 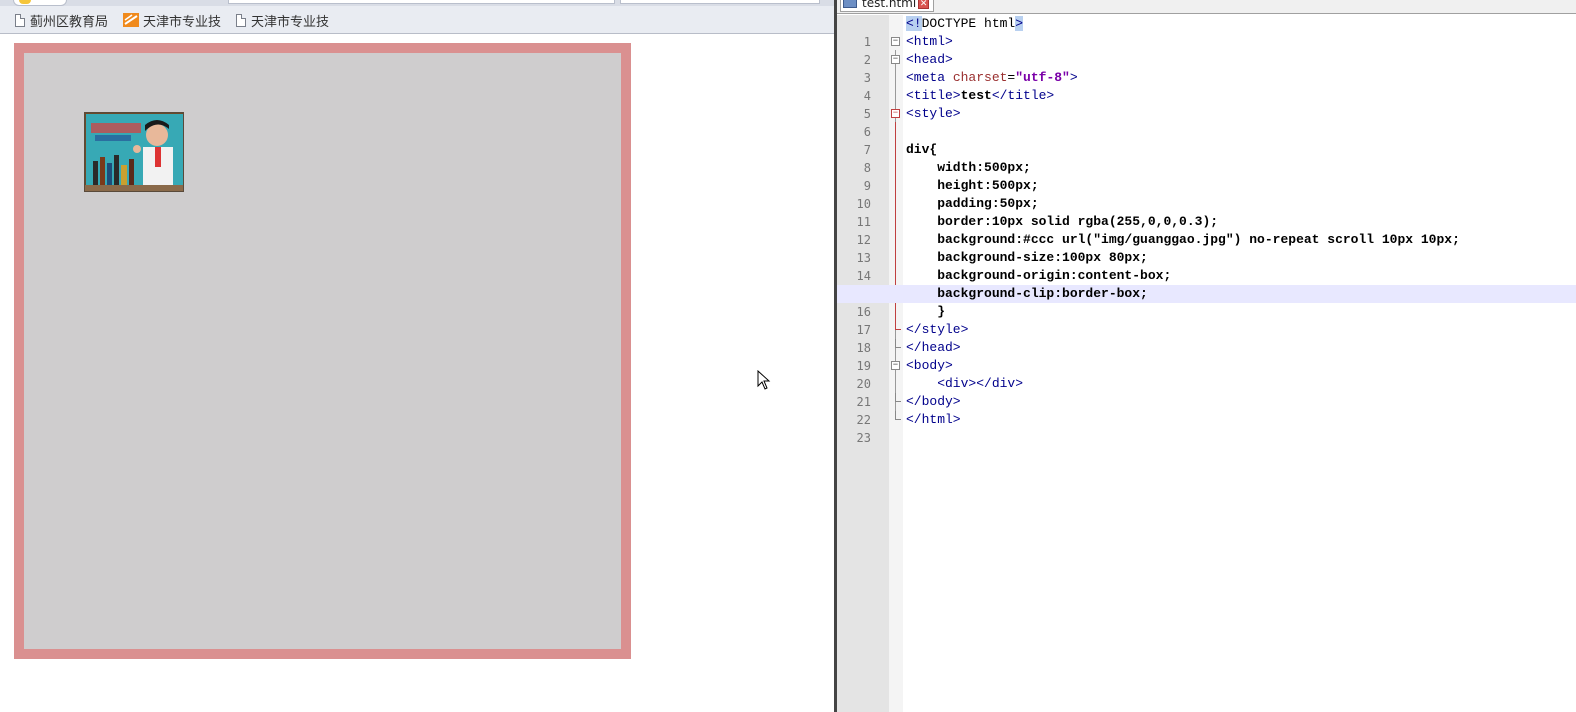 I want to click on code-line: 4 <meta charset="utf-8">, so click(x=1206, y=86).